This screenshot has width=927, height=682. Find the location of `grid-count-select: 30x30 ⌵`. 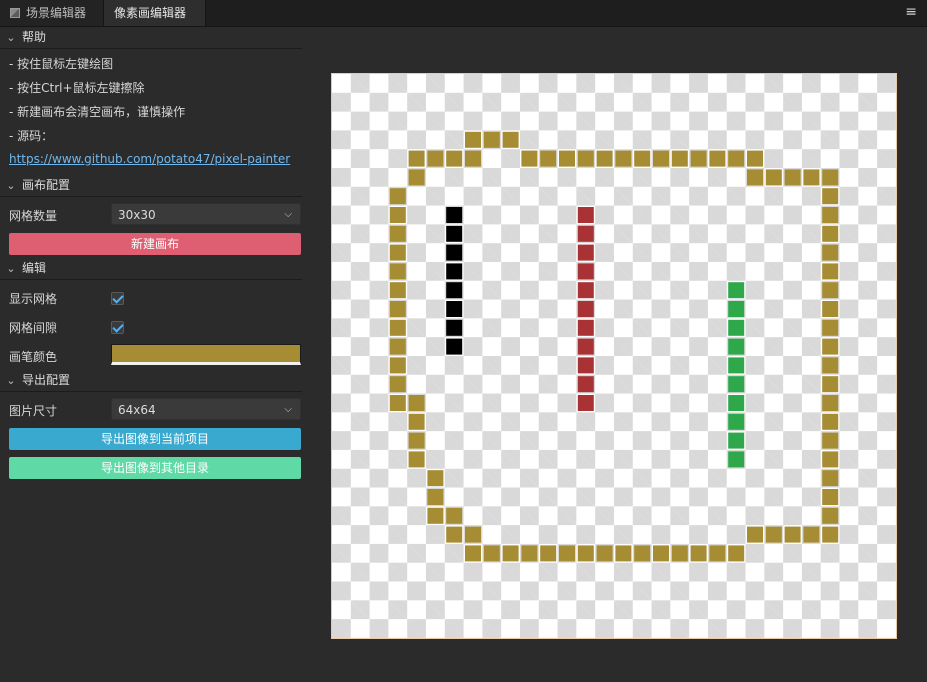

grid-count-select: 30x30 ⌵ is located at coordinates (206, 214).